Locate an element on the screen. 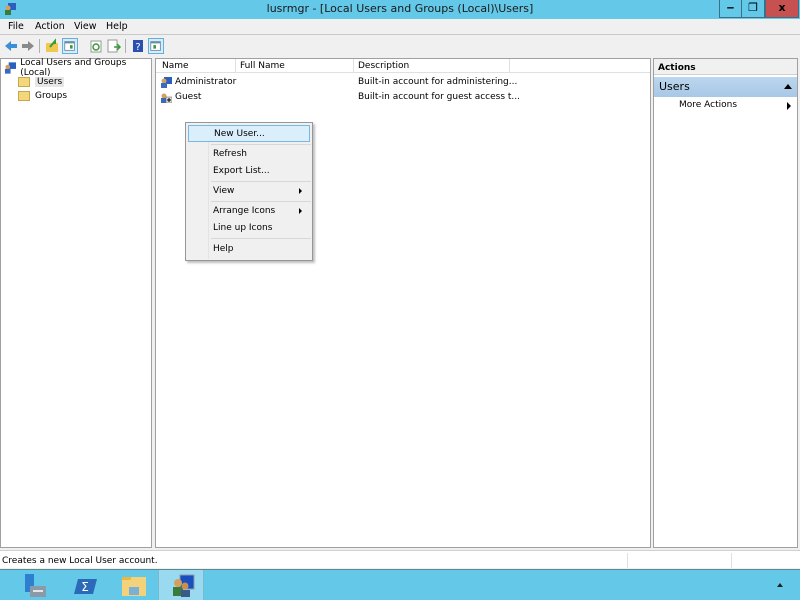 This screenshot has height=600, width=800. taskbar-powershell: Σ is located at coordinates (85, 585).